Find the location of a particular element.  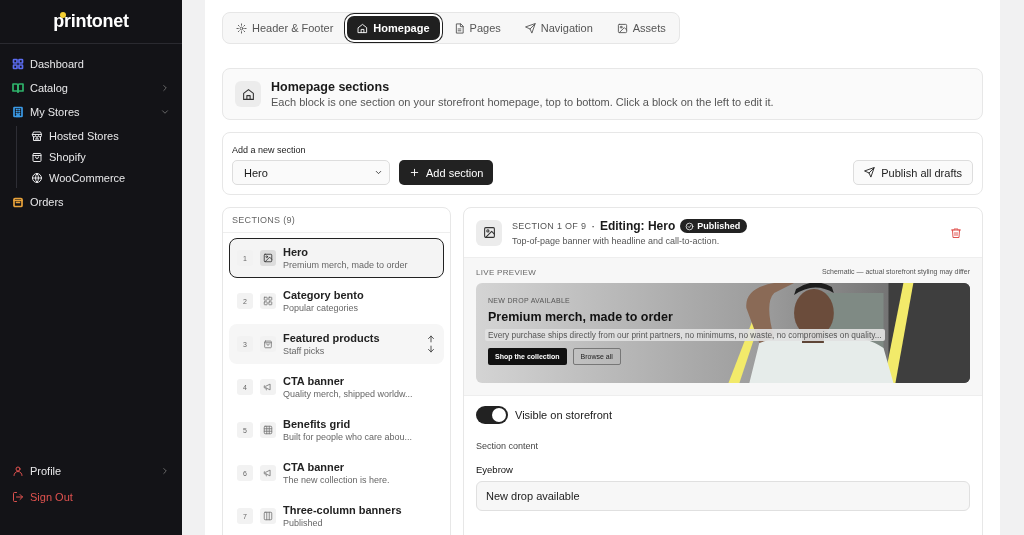

section-heading: Homepage sections is located at coordinates (331, 87).